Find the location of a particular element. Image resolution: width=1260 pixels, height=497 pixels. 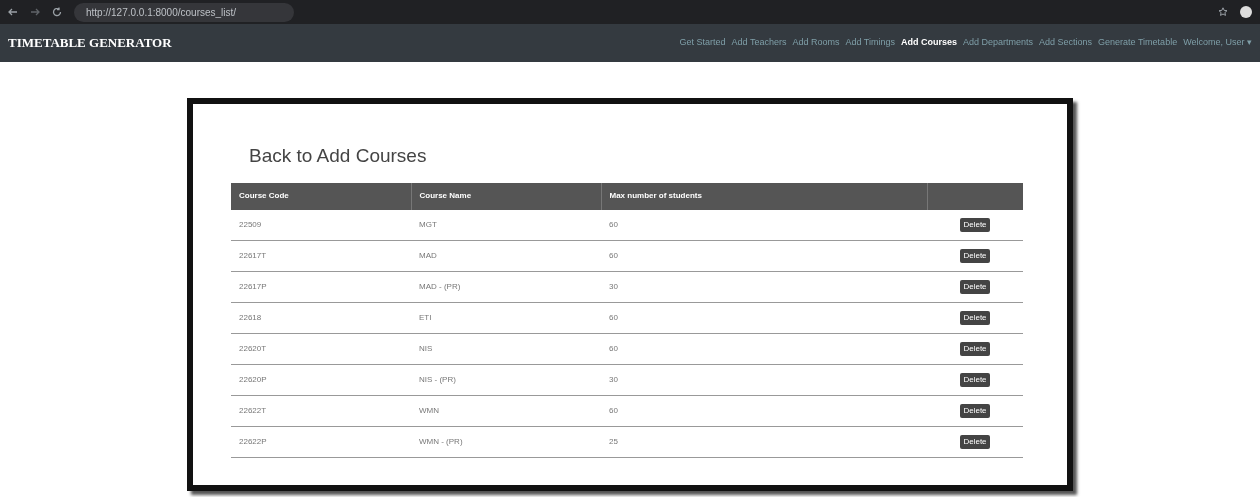

table-cell: 22617P is located at coordinates (321, 287).